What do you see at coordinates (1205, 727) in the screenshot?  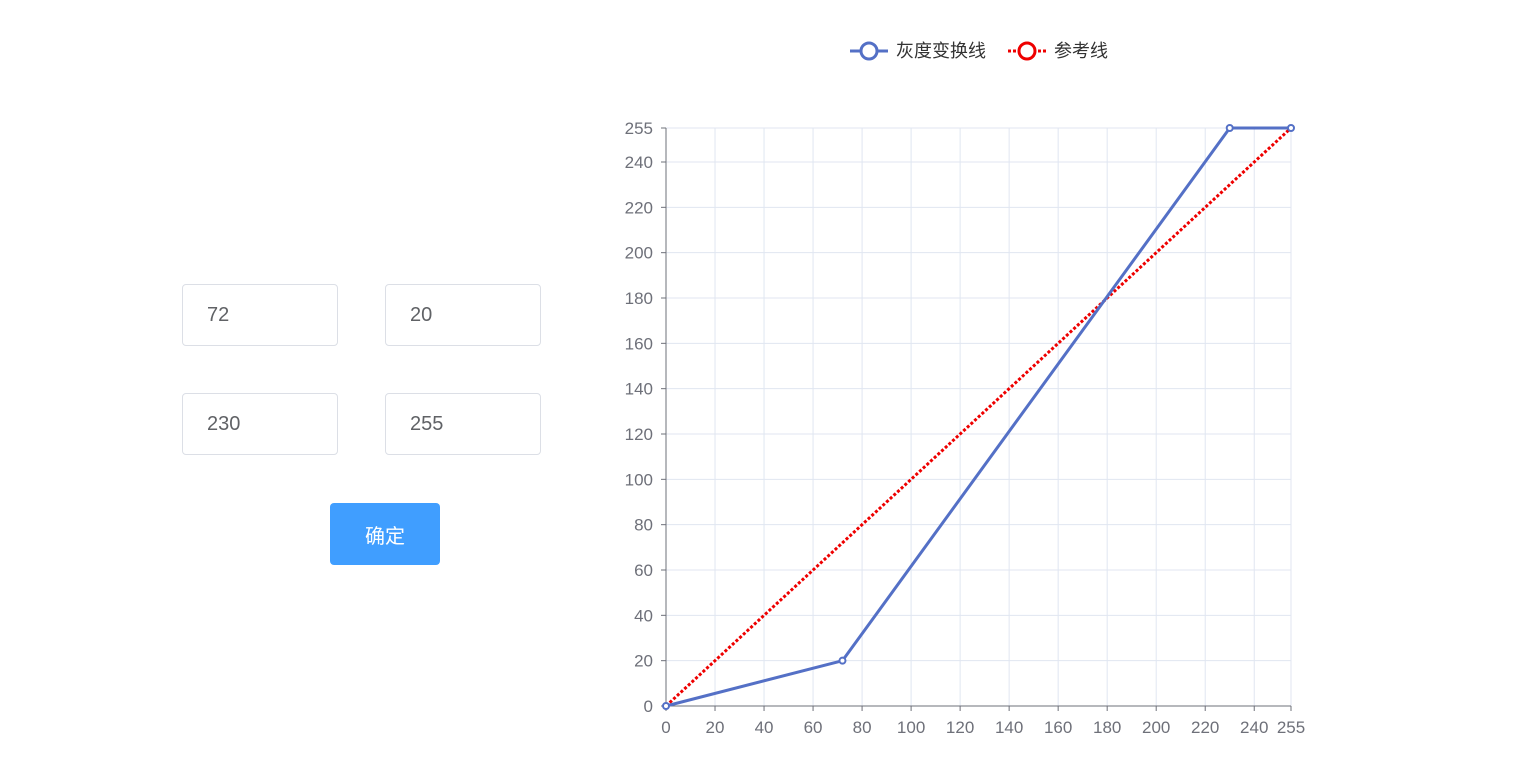 I see `x-tick-label: 220` at bounding box center [1205, 727].